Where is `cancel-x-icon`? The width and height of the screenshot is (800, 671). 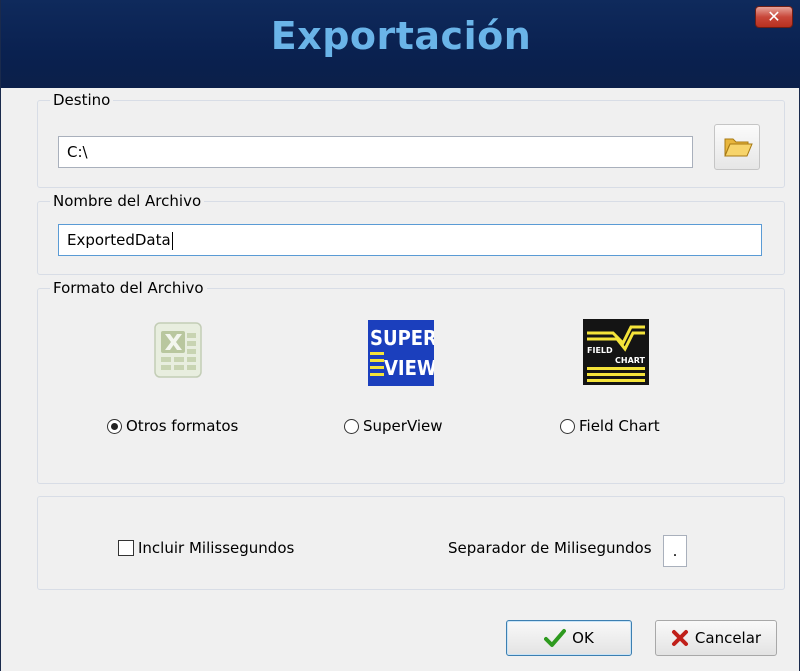 cancel-x-icon is located at coordinates (679, 638).